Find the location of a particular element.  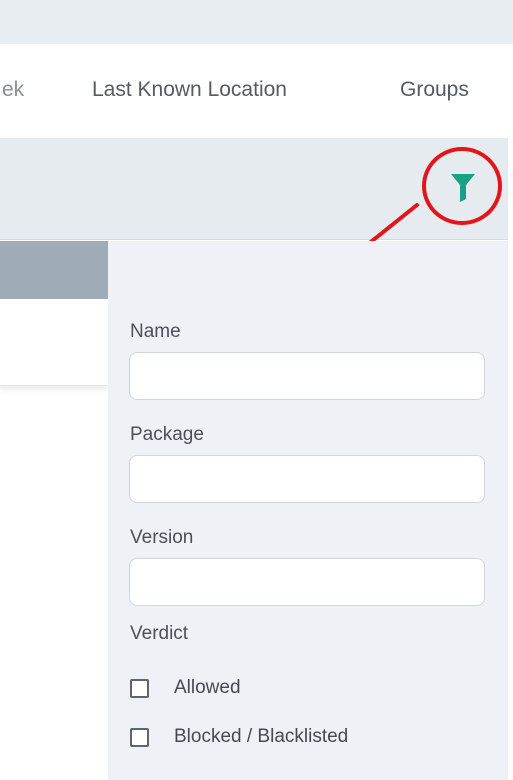

package-label: Package is located at coordinates (167, 434).